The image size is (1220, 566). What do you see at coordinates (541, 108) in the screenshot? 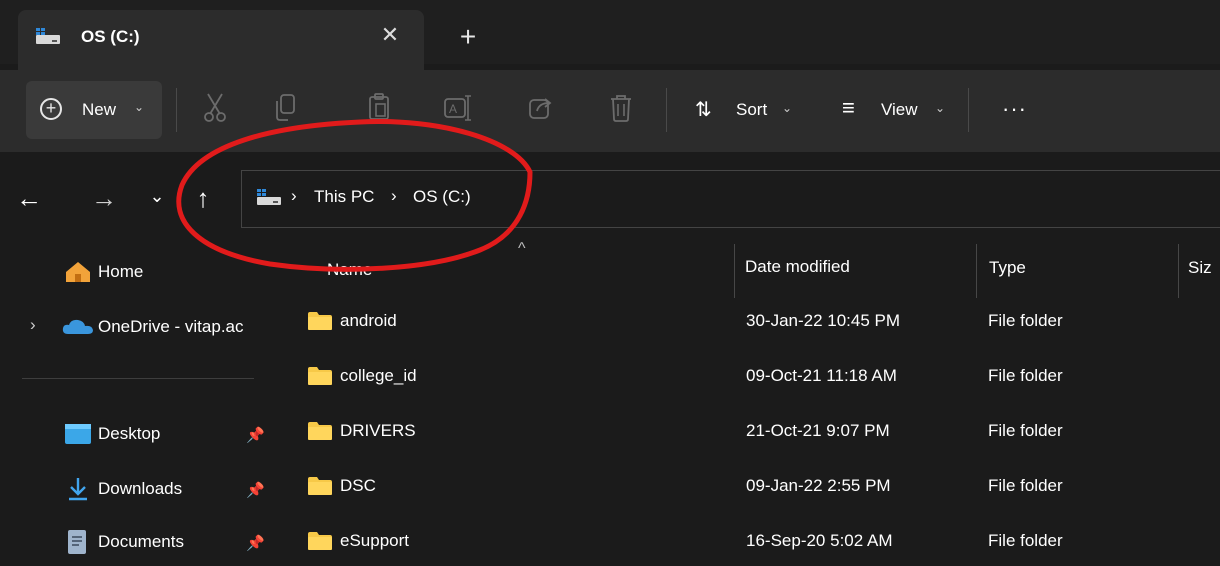
I see `share-icon` at bounding box center [541, 108].